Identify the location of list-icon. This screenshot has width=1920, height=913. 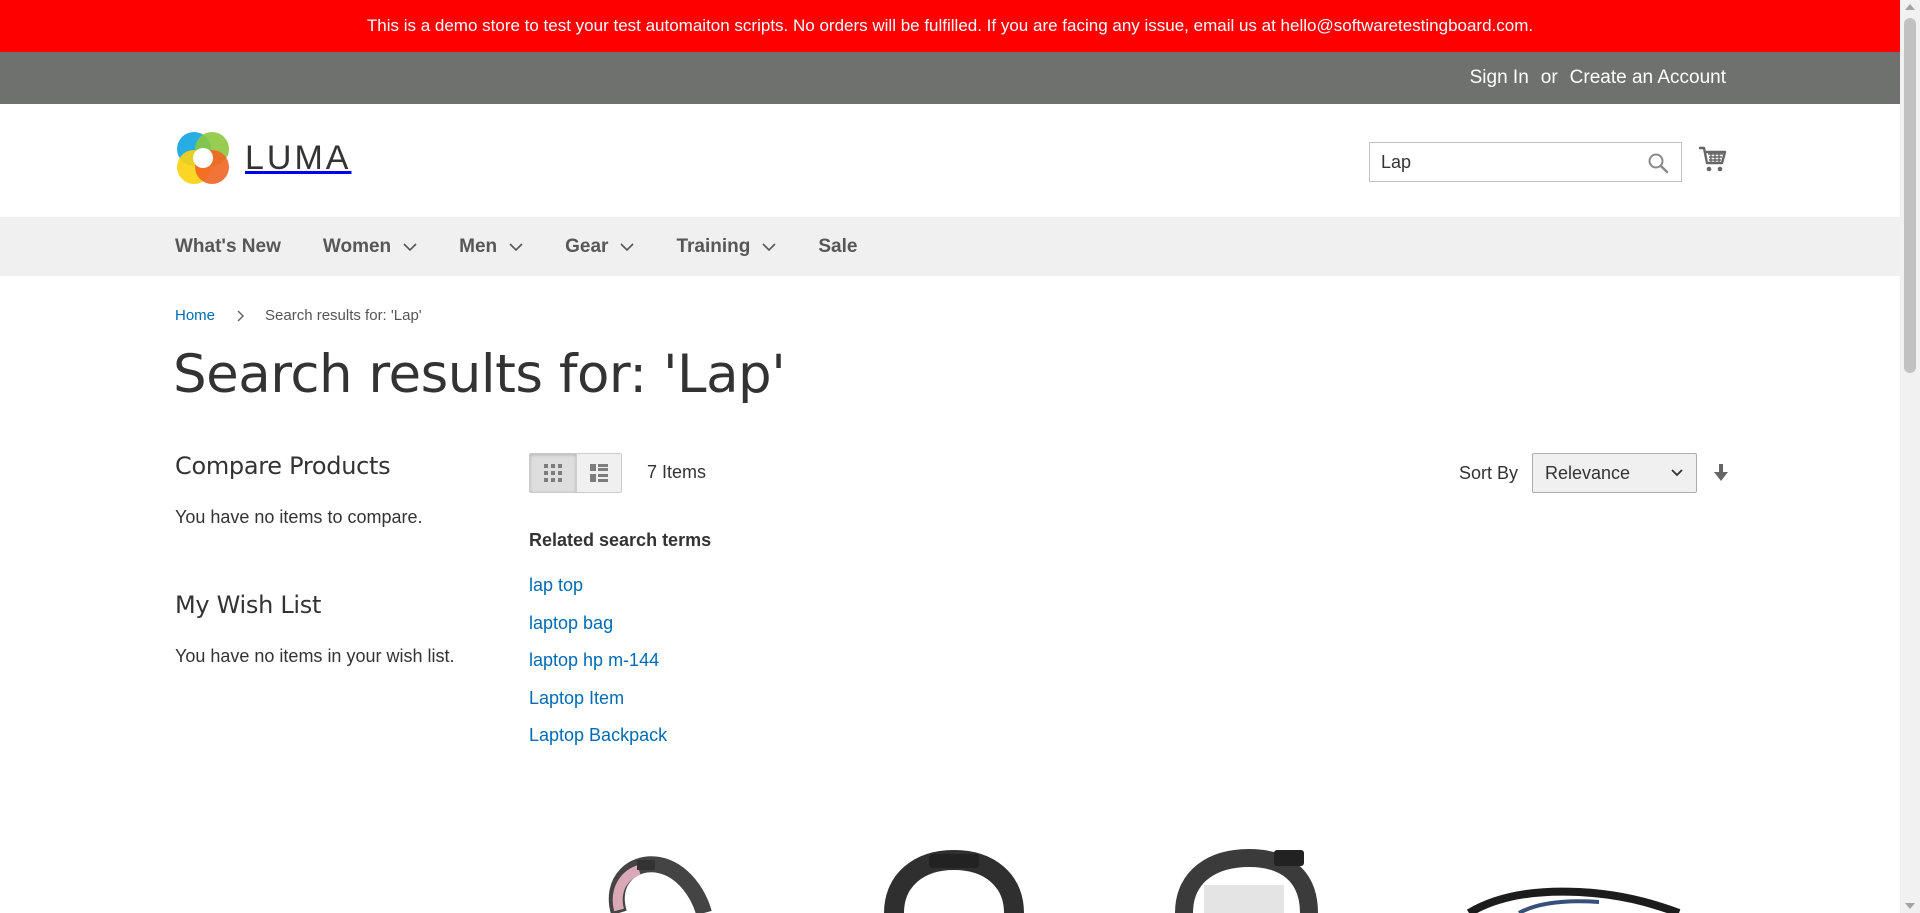
(598, 473).